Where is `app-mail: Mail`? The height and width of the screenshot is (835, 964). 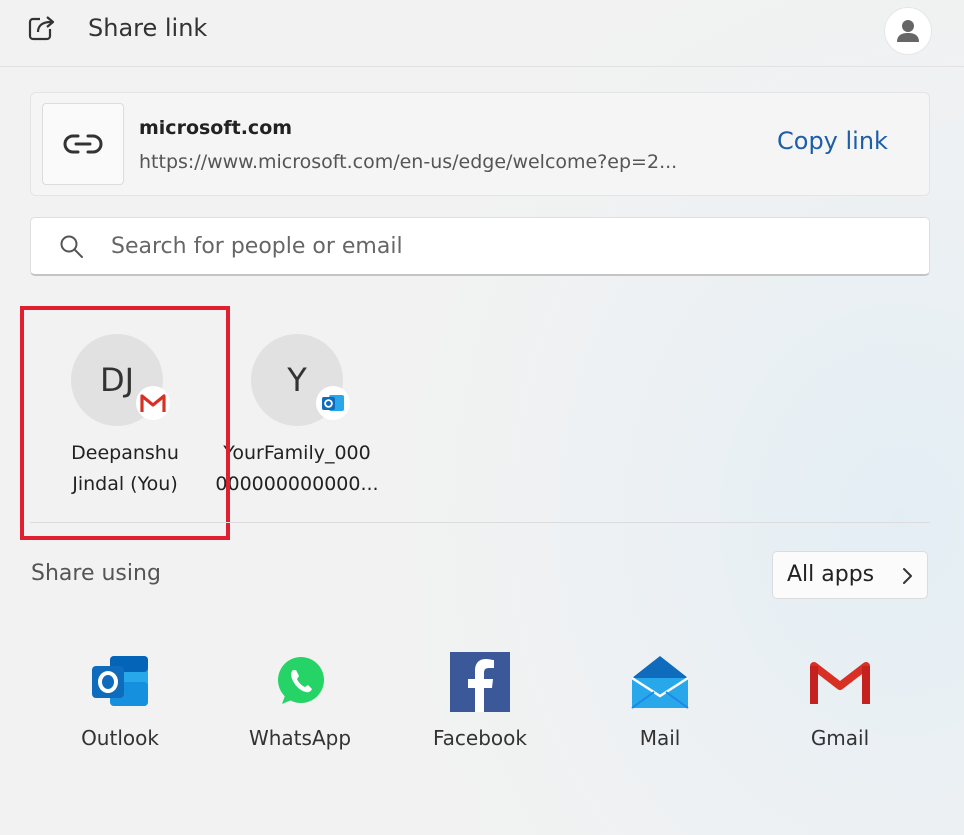 app-mail: Mail is located at coordinates (660, 707).